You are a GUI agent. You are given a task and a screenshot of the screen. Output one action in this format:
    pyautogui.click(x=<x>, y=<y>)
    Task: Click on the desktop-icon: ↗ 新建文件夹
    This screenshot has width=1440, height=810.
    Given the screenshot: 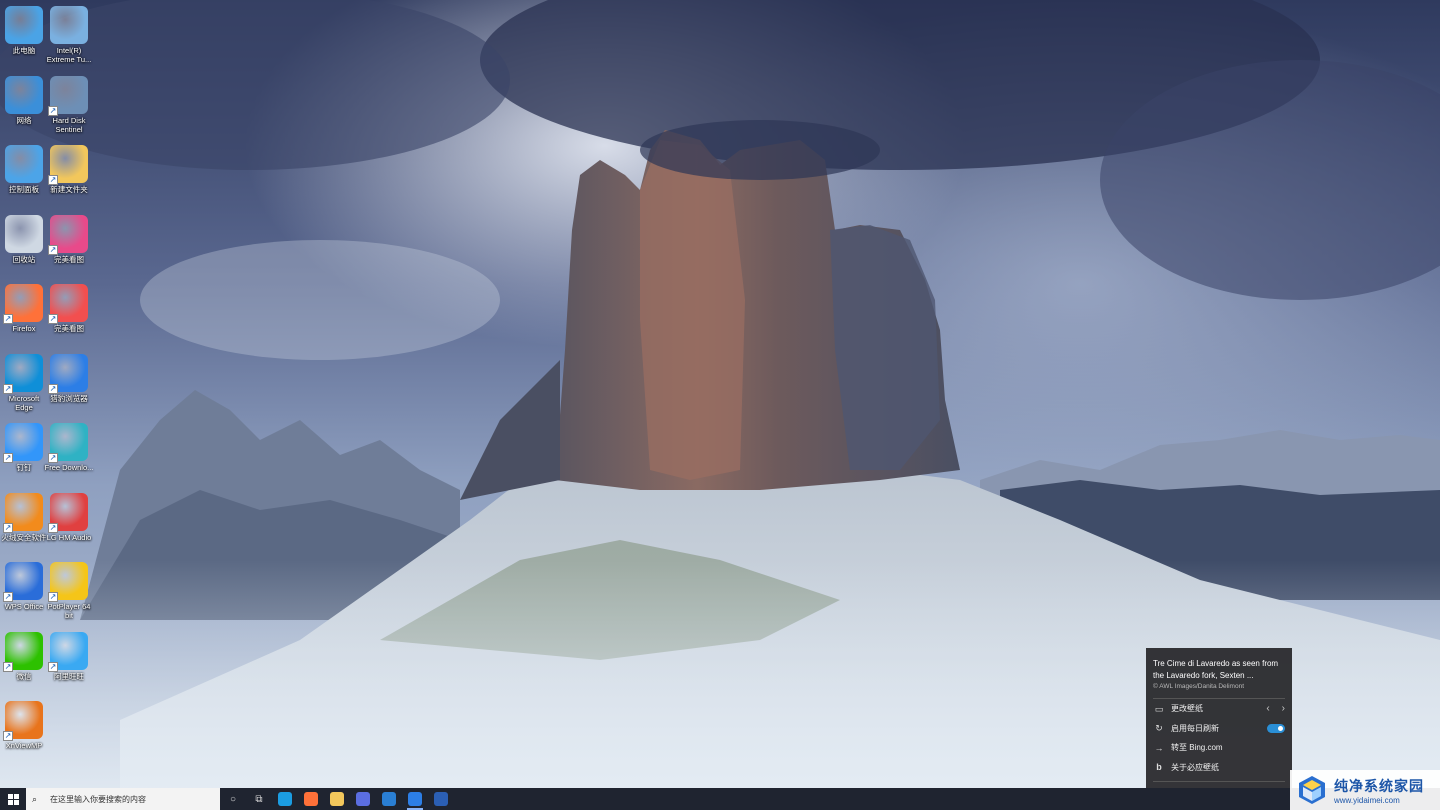 What is the action you would take?
    pyautogui.click(x=69, y=175)
    